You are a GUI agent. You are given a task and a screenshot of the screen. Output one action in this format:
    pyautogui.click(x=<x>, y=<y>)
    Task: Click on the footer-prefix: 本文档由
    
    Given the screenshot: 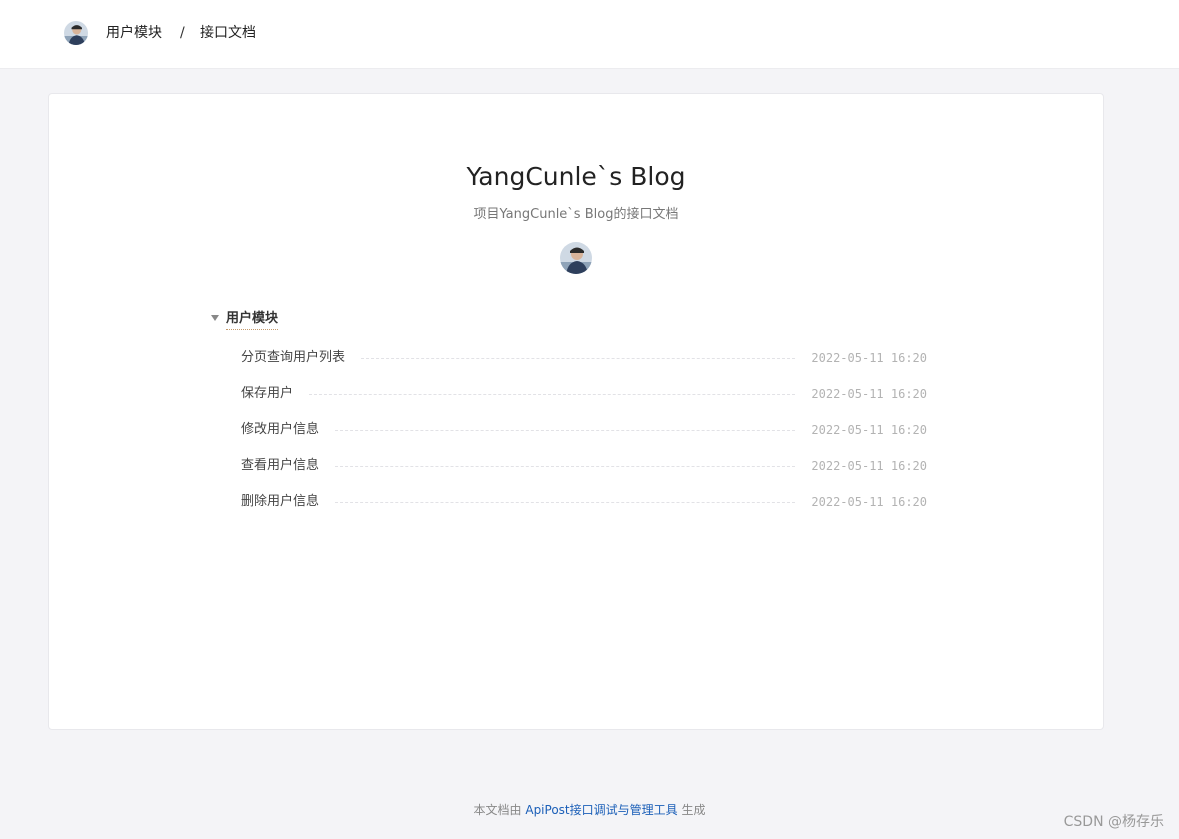 What is the action you would take?
    pyautogui.click(x=499, y=810)
    